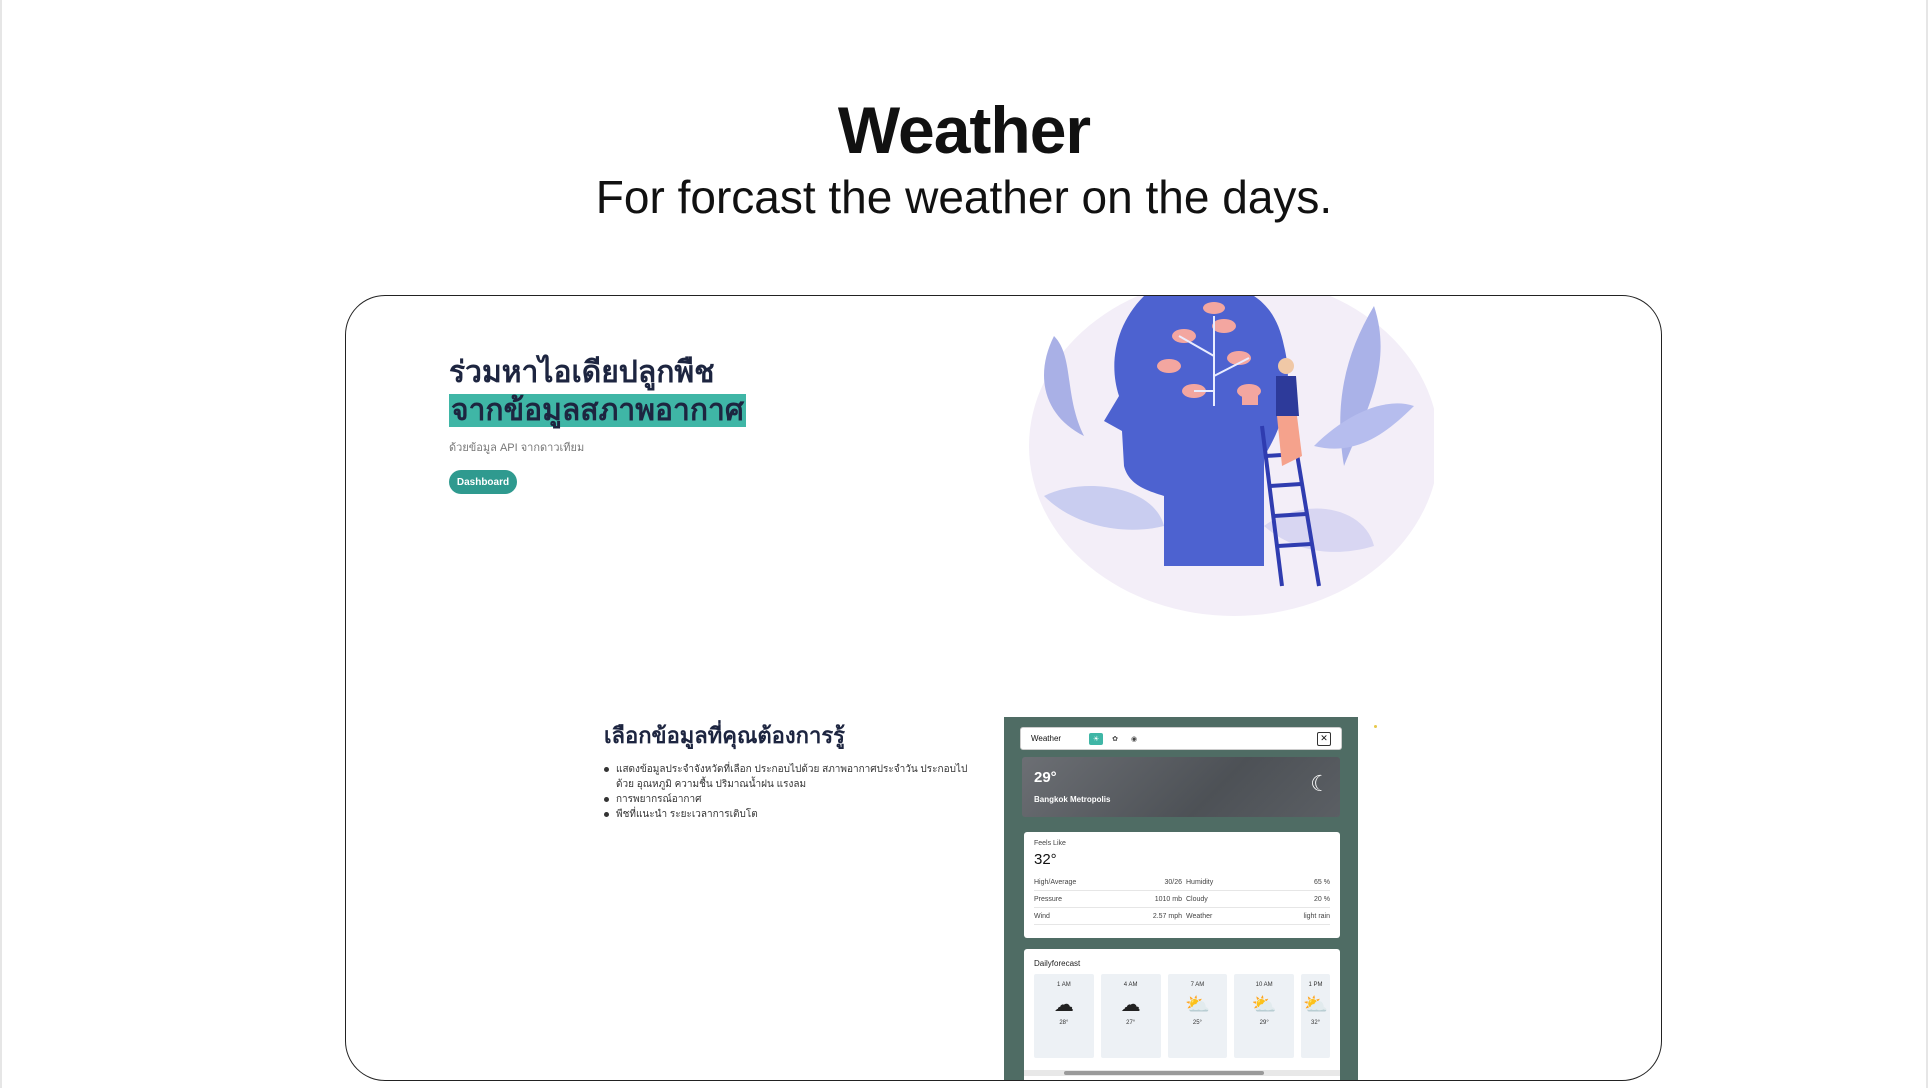  I want to click on forecast-time: 10 AM, so click(1264, 985).